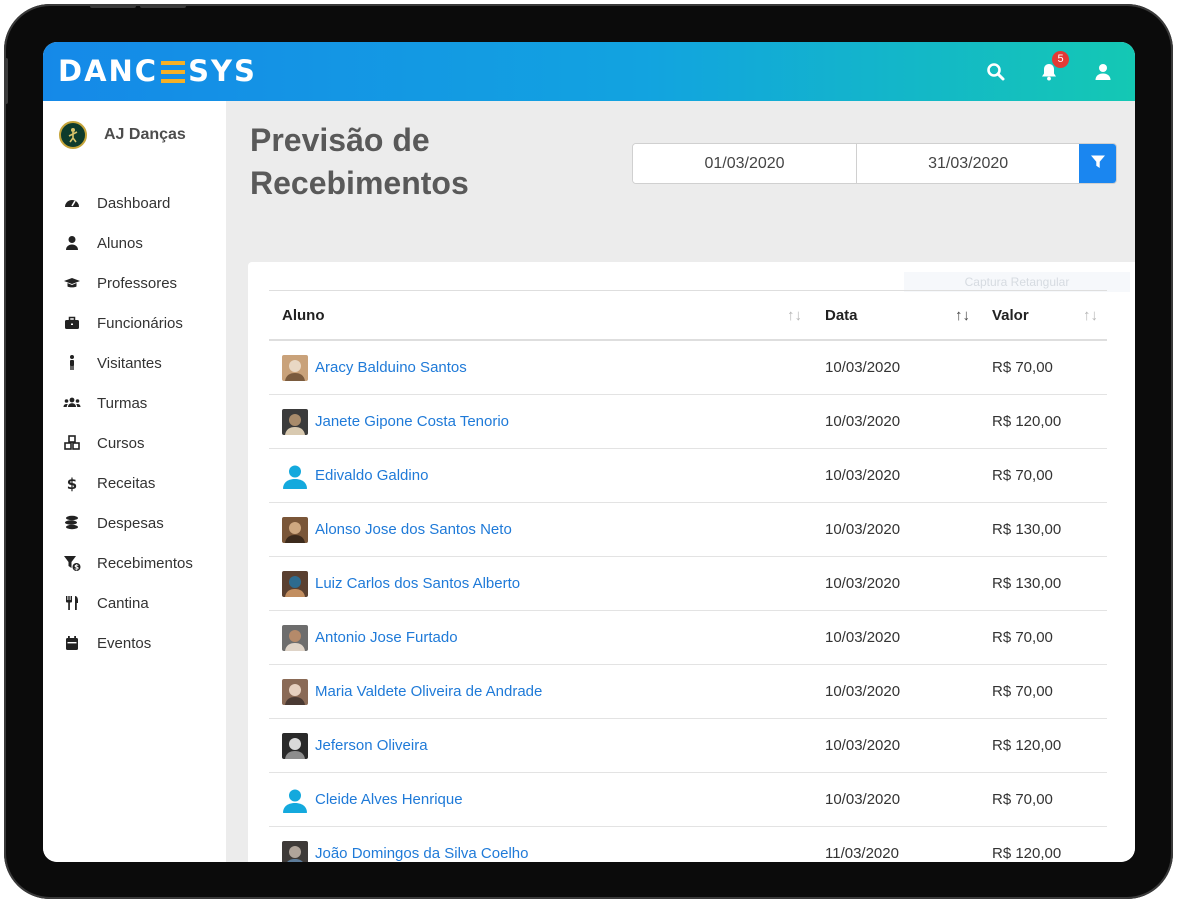 The height and width of the screenshot is (903, 1177). Describe the element at coordinates (303, 315) in the screenshot. I see `column-header-aluno: Aluno` at that location.